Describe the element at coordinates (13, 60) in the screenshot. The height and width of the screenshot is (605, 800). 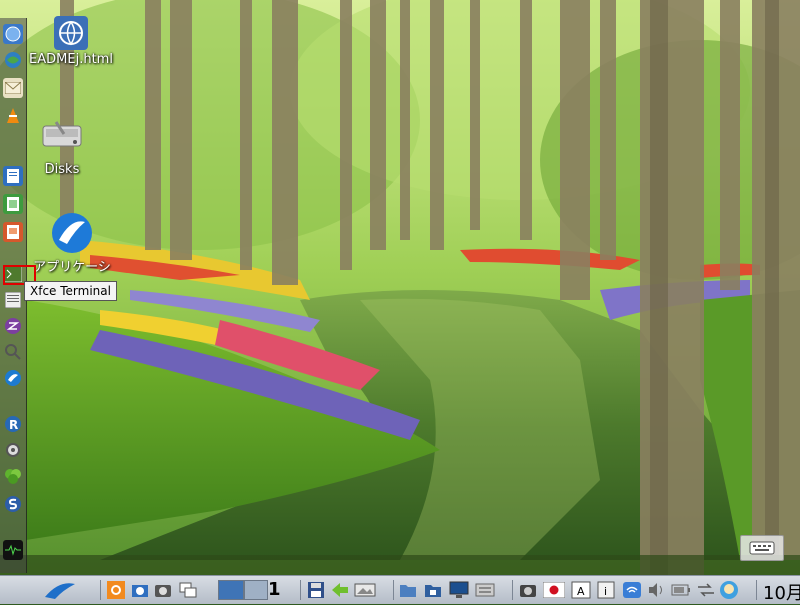
I see `globe-icon` at that location.